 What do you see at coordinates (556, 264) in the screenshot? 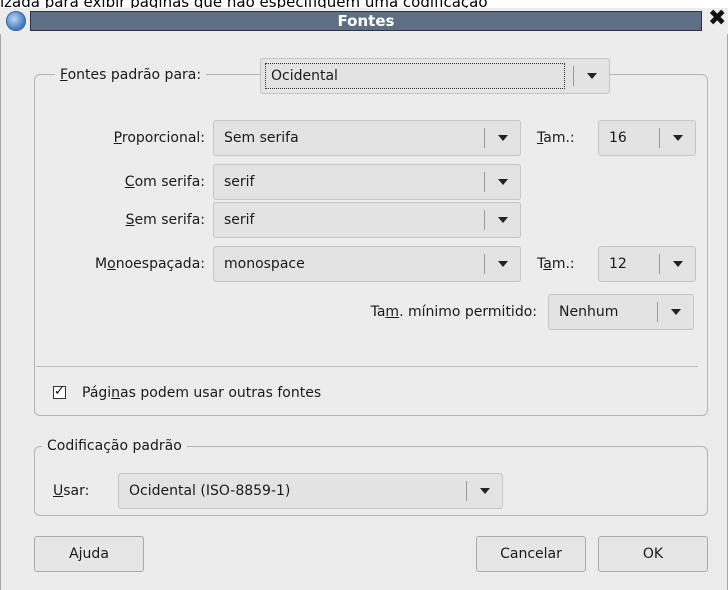
I see `monospace-size-label: Tam.:` at bounding box center [556, 264].